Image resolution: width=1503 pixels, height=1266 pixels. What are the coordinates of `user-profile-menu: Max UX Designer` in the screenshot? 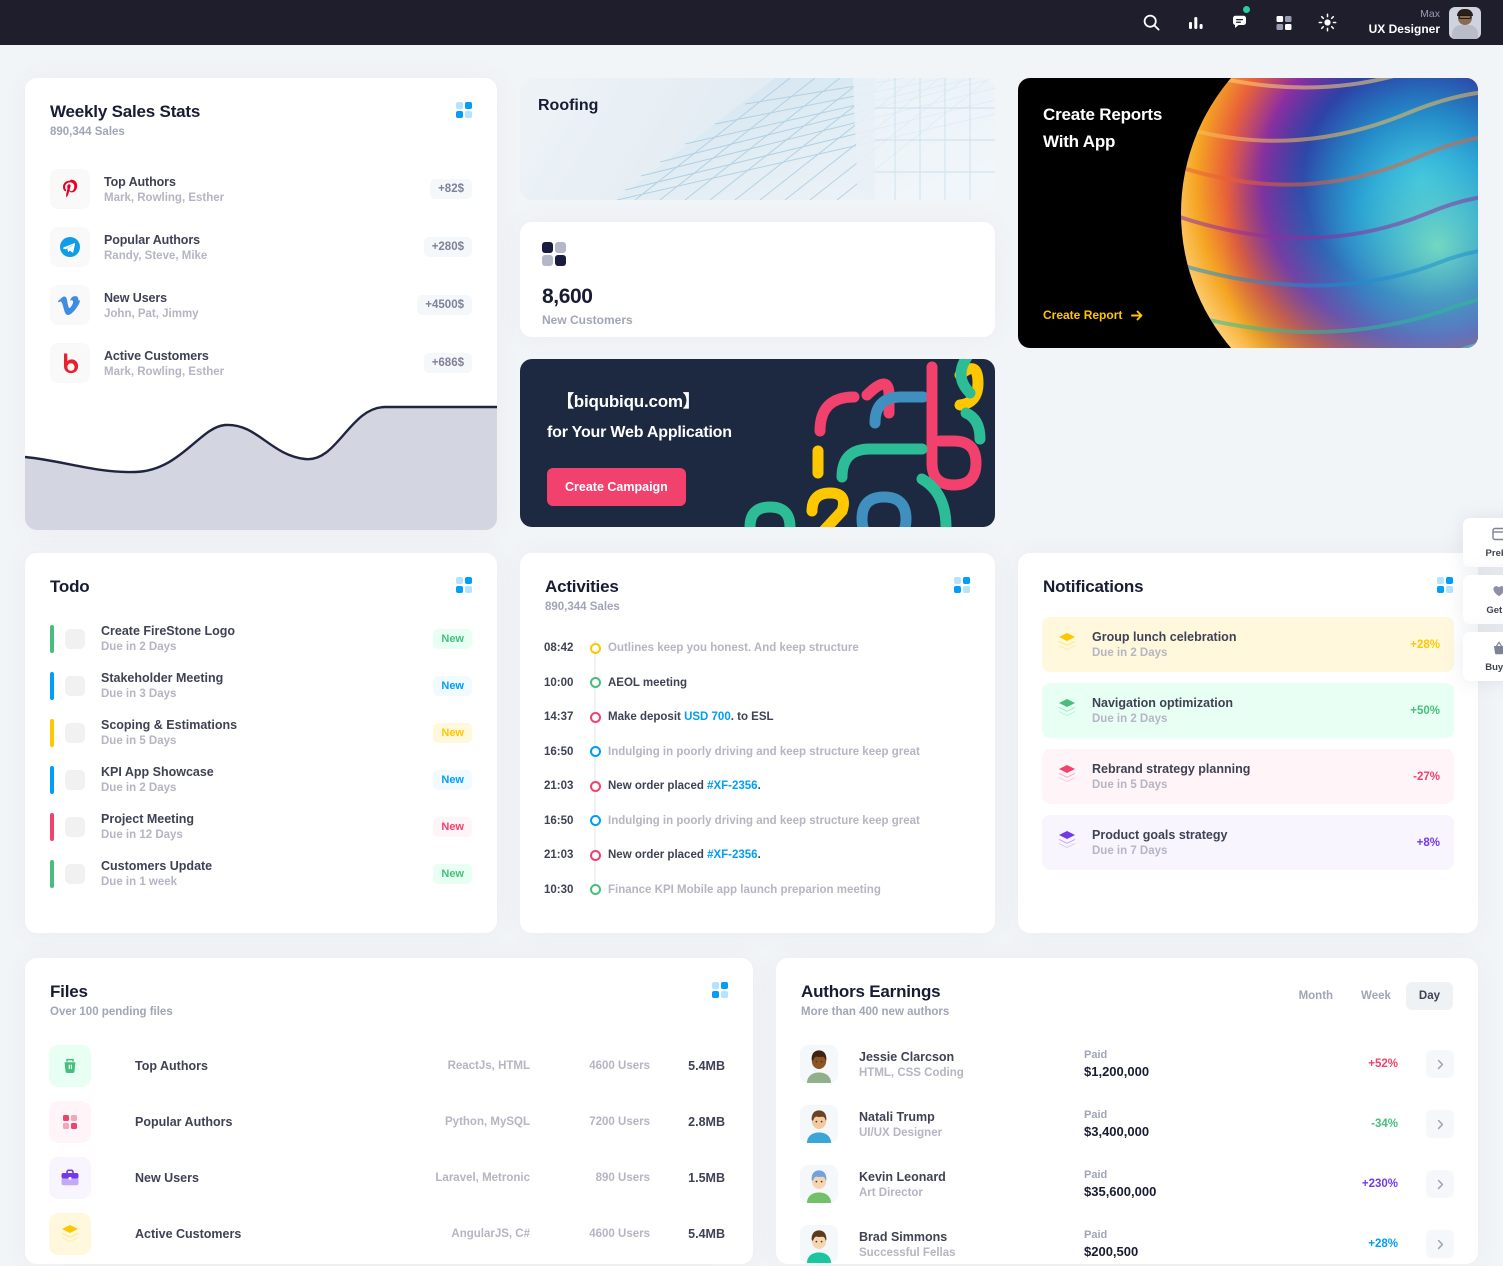 It's located at (1424, 22).